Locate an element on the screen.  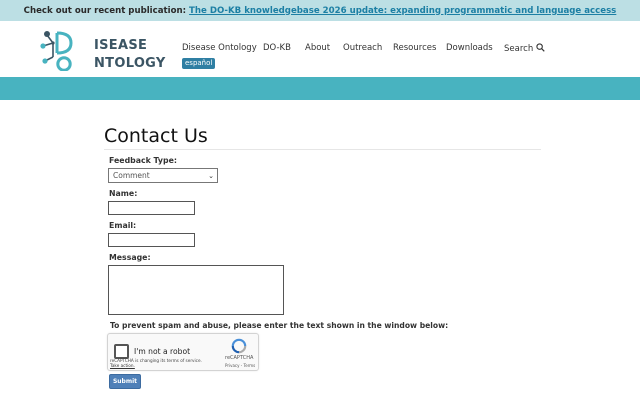
recaptcha-brand: reCAPTCHA is located at coordinates (239, 358).